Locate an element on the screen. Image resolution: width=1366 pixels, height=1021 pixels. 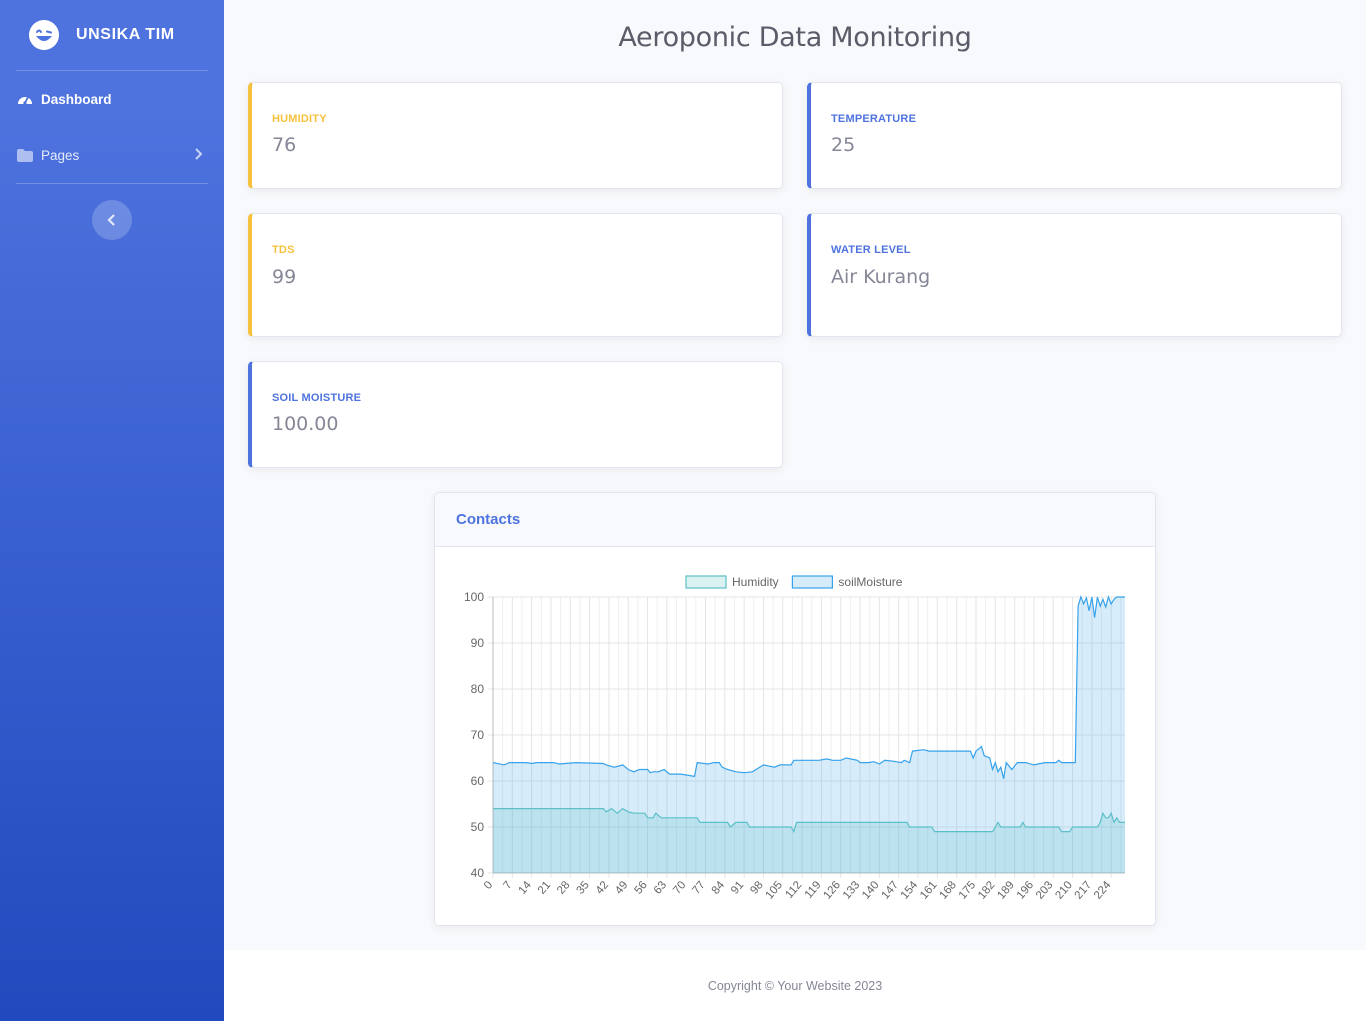
laugh-wink-icon is located at coordinates (44, 35).